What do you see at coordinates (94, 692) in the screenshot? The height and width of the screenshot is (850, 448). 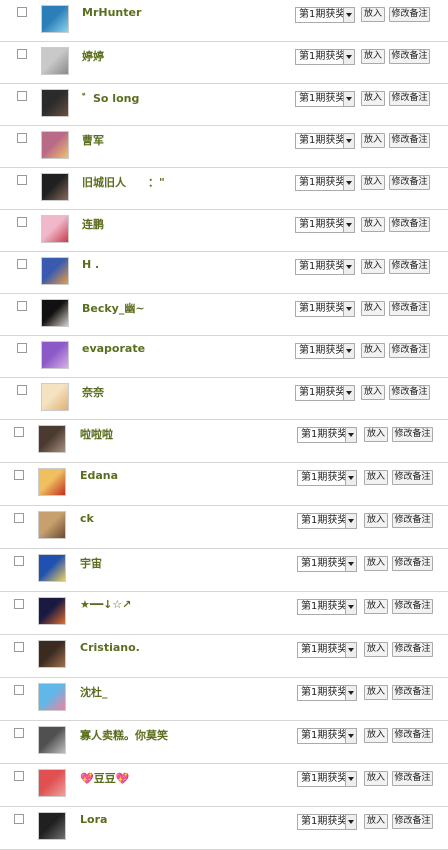 I see `user-name-link: 沈杜_` at bounding box center [94, 692].